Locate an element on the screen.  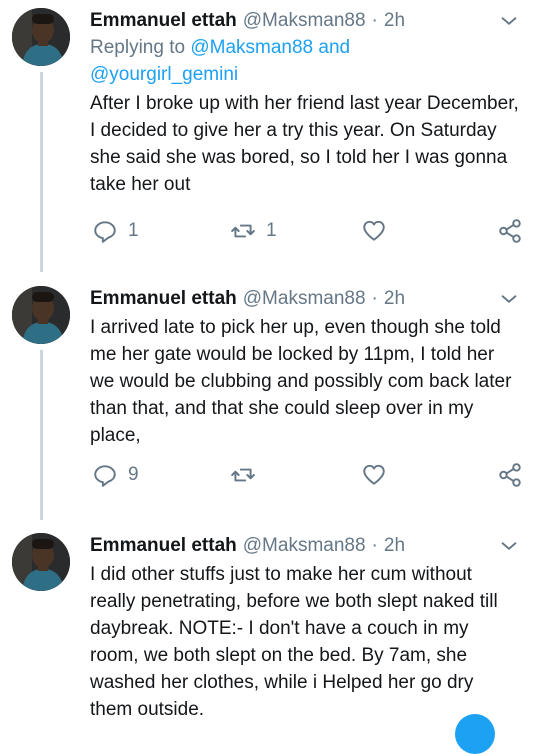
reply-count: 1 is located at coordinates (133, 230).